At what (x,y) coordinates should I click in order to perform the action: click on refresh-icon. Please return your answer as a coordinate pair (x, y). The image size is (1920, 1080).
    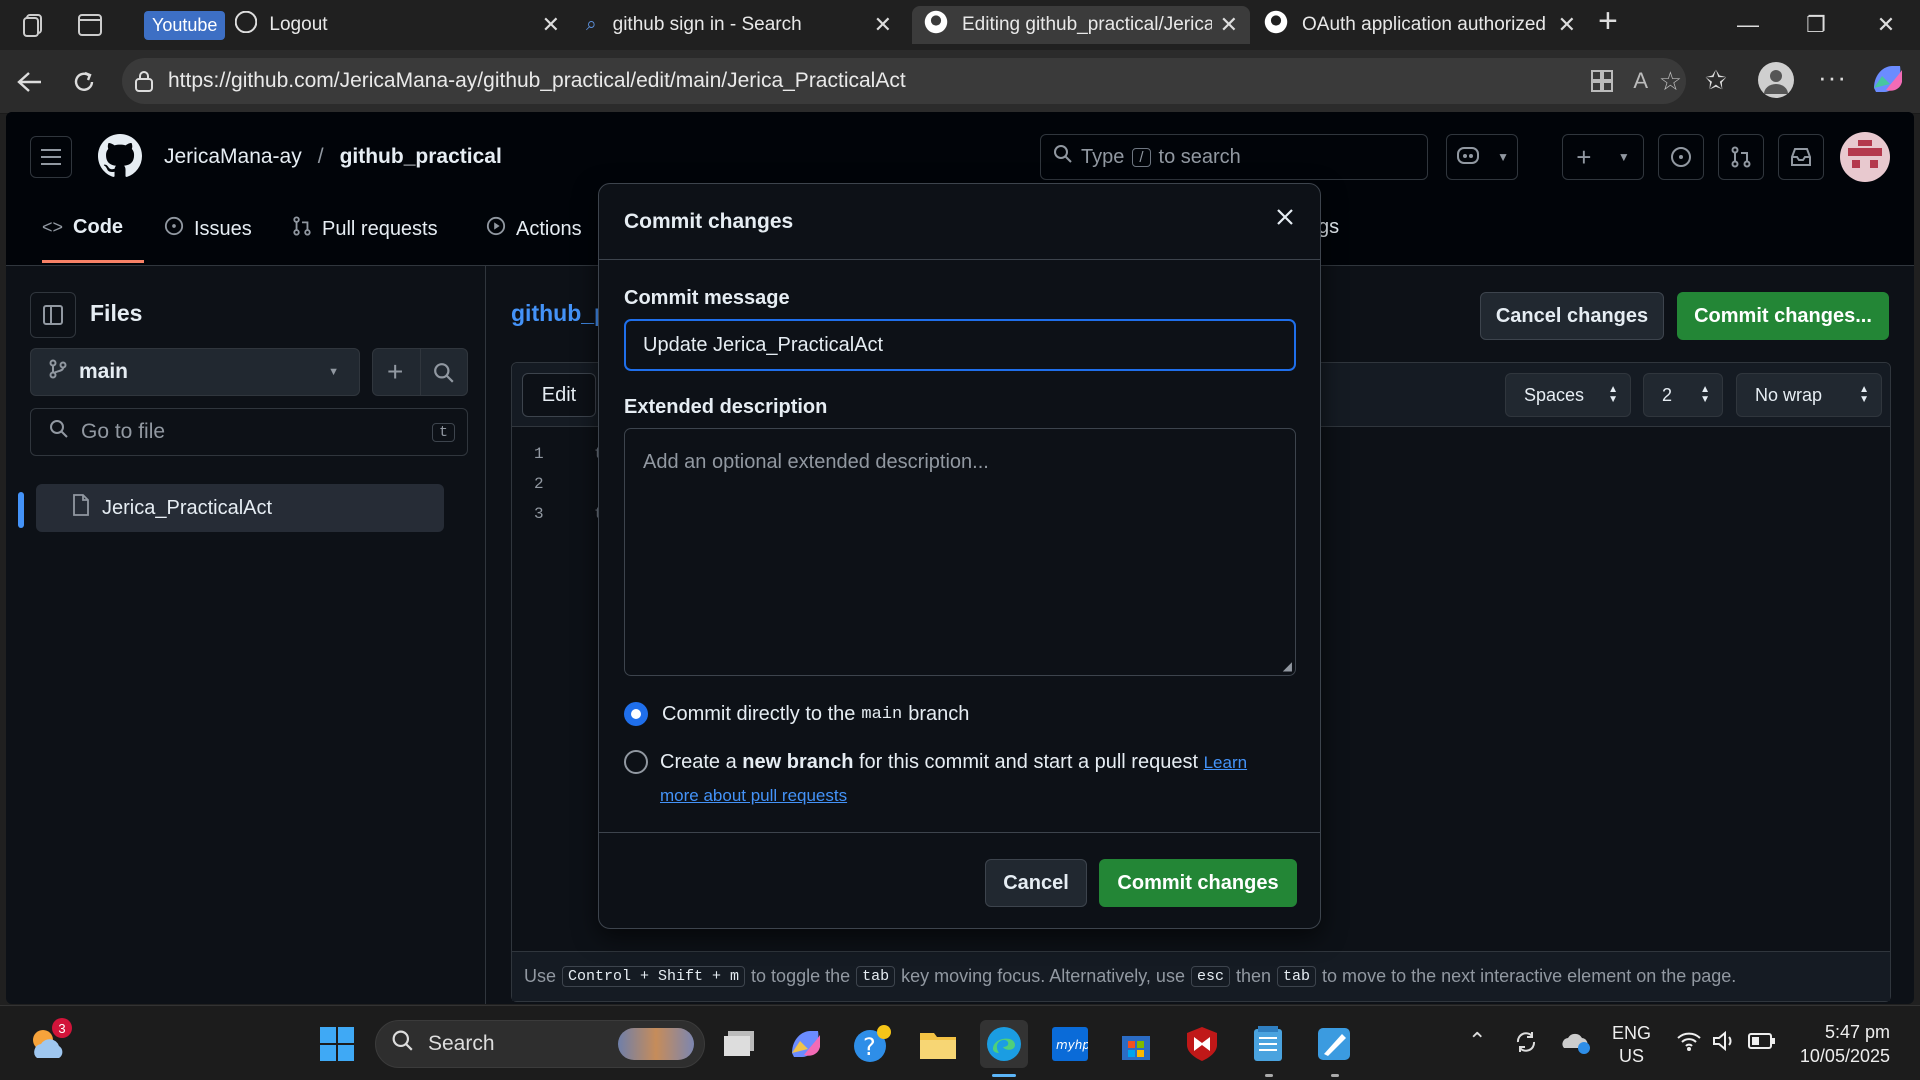
    Looking at the image, I should click on (84, 82).